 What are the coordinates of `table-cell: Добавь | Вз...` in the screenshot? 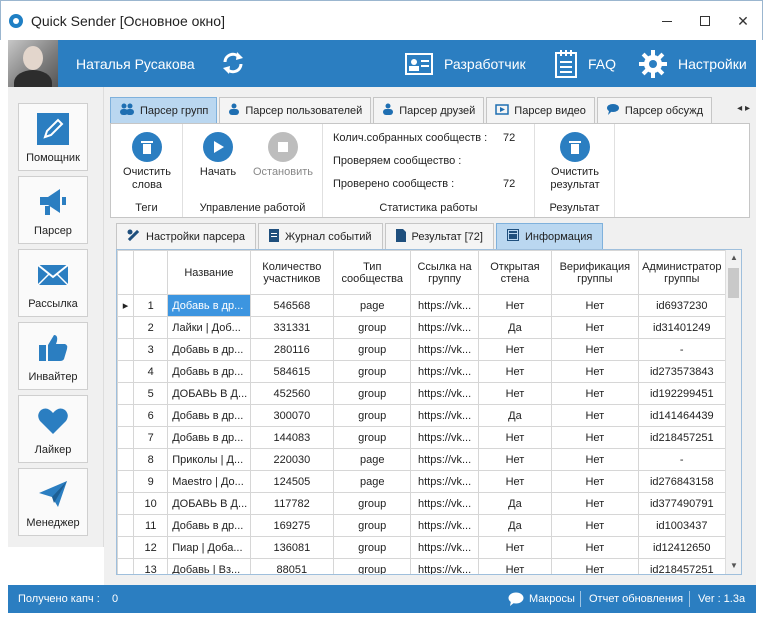 It's located at (209, 566).